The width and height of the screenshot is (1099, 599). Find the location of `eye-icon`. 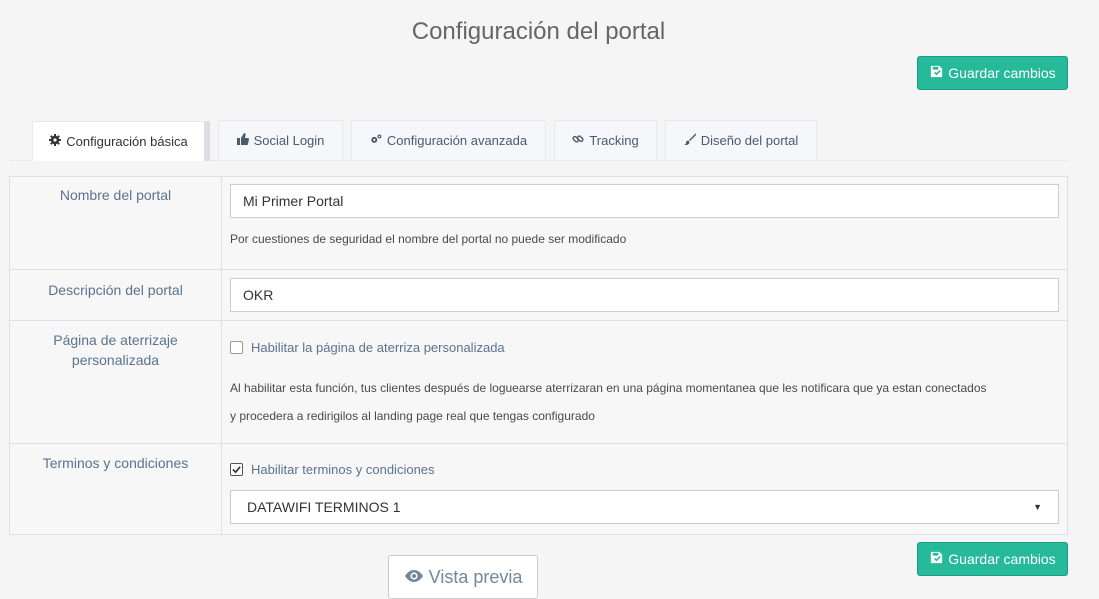

eye-icon is located at coordinates (414, 577).